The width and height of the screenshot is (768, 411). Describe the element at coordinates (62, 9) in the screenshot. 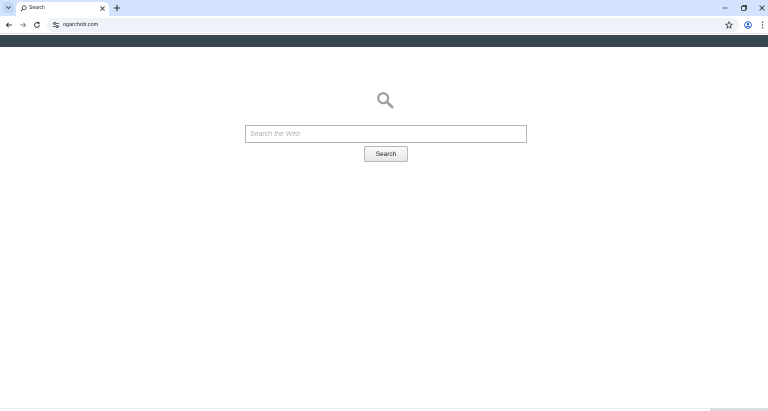

I see `browser-tab: Search` at that location.